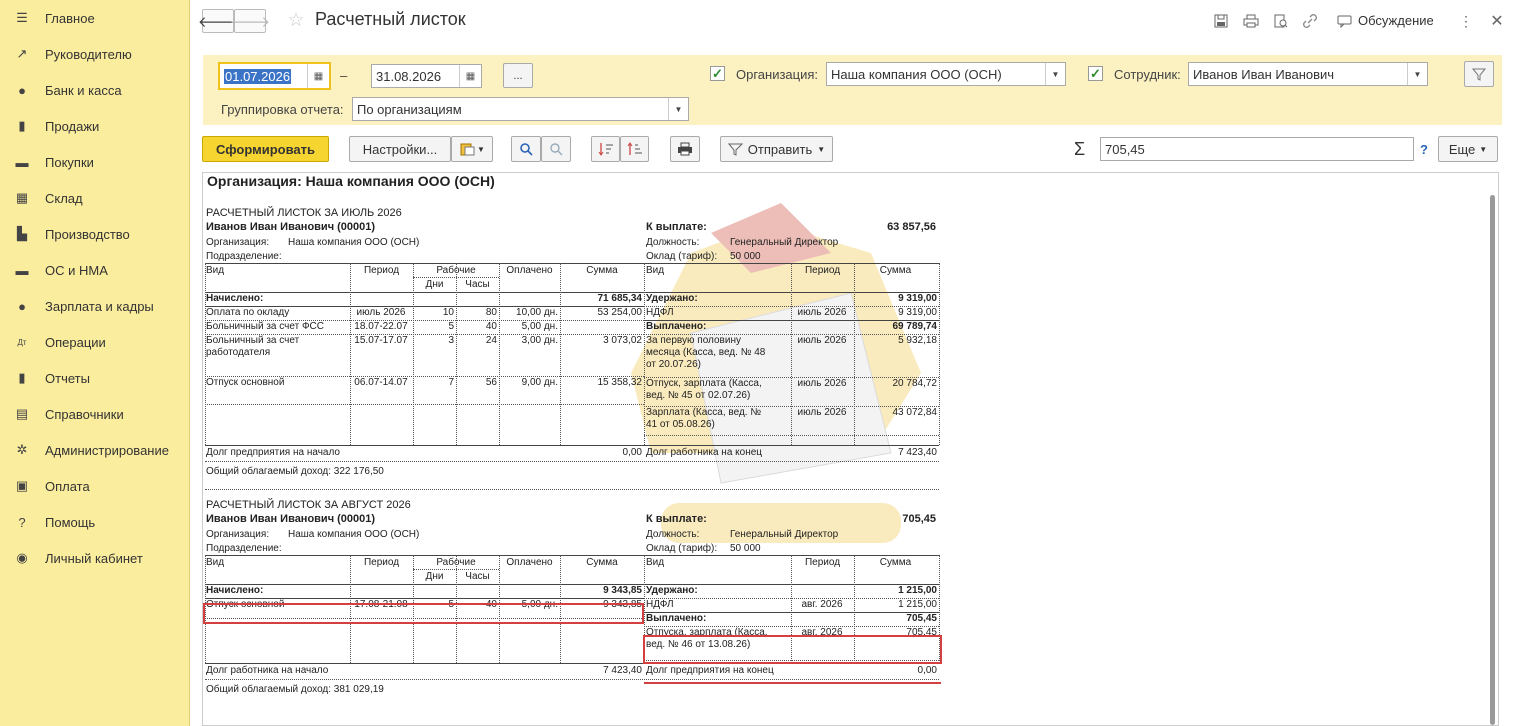 The width and height of the screenshot is (1516, 726). What do you see at coordinates (265, 149) in the screenshot?
I see `generate-button: Сформировать` at bounding box center [265, 149].